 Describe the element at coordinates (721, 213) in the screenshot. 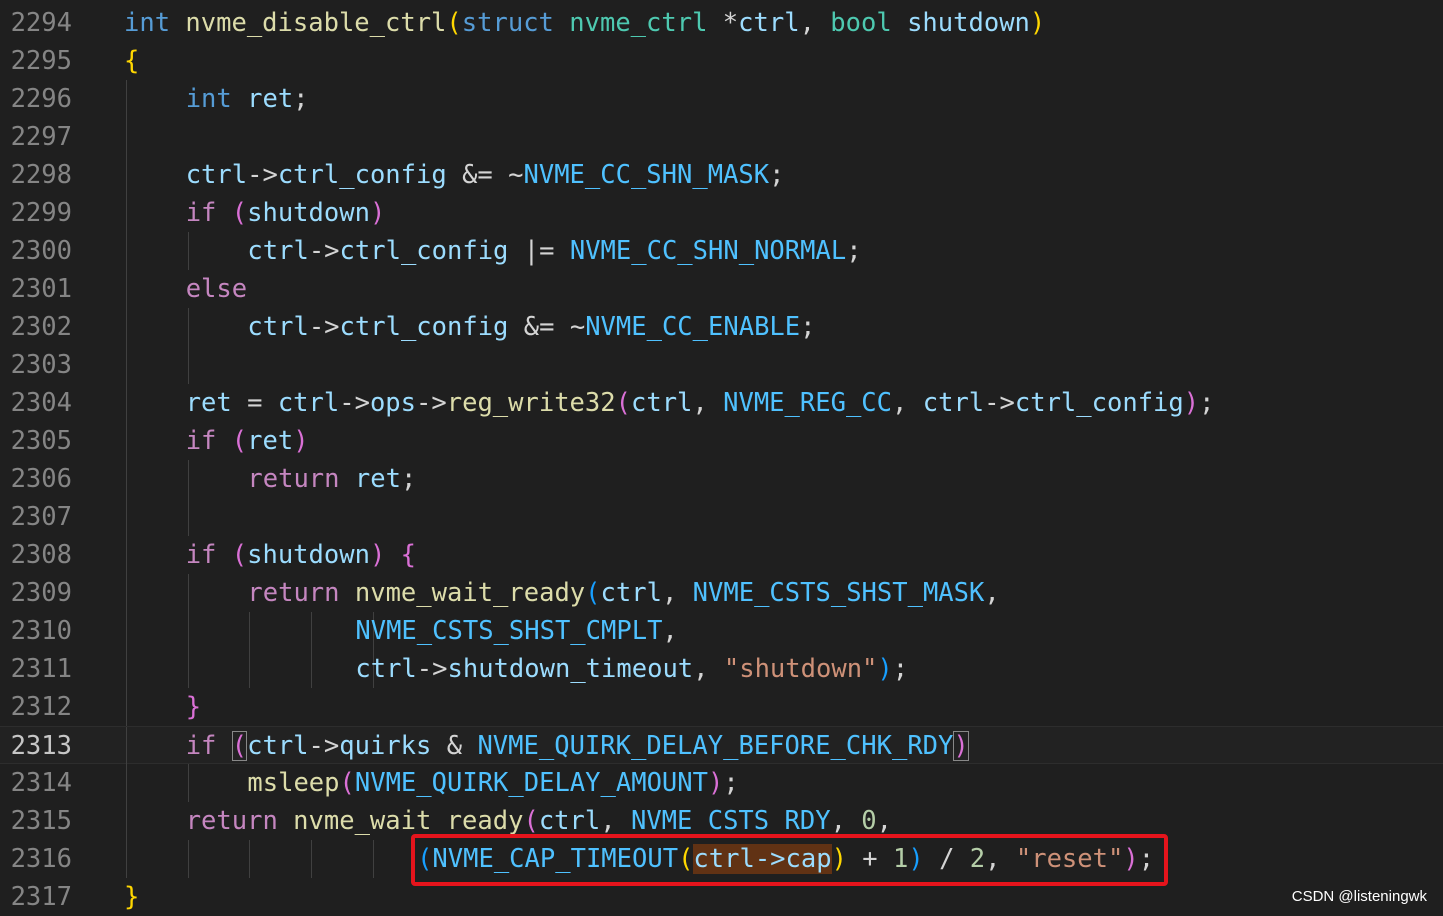

I see `code-line: 2299 if (shutdown)` at that location.